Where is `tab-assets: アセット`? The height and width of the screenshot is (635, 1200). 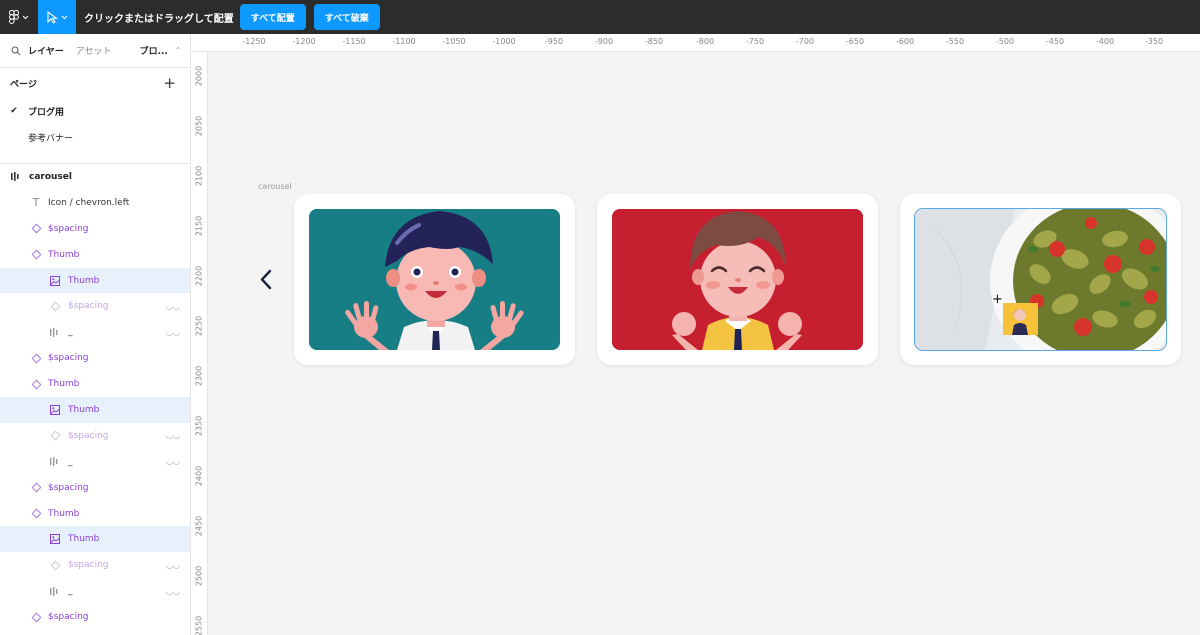 tab-assets: アセット is located at coordinates (94, 50).